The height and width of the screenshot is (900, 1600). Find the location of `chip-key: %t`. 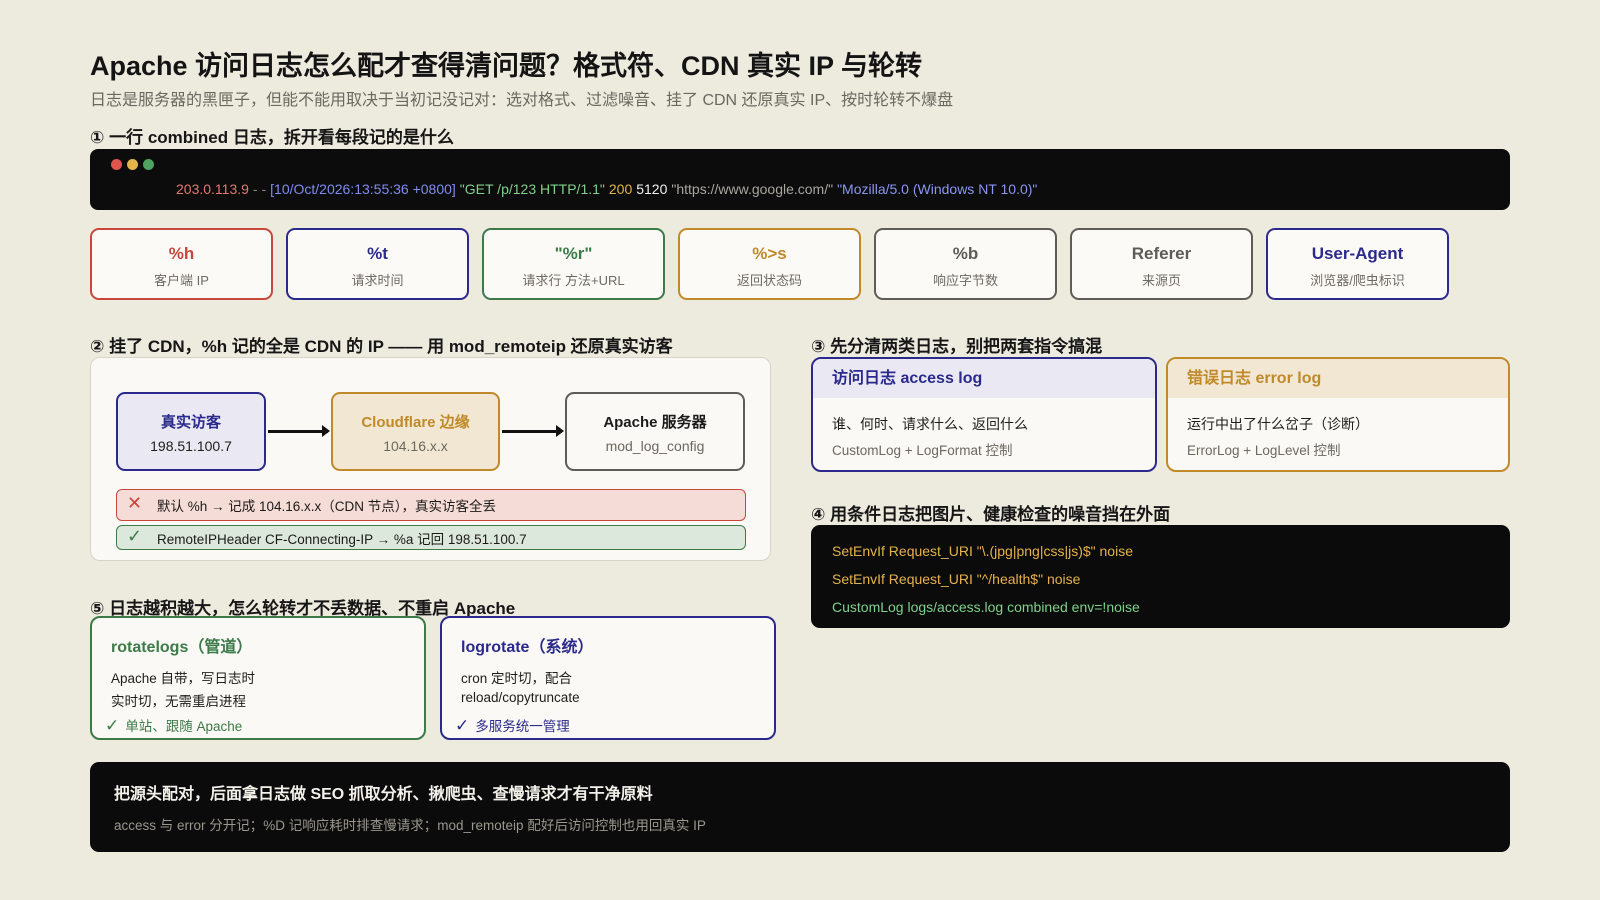

chip-key: %t is located at coordinates (377, 253).